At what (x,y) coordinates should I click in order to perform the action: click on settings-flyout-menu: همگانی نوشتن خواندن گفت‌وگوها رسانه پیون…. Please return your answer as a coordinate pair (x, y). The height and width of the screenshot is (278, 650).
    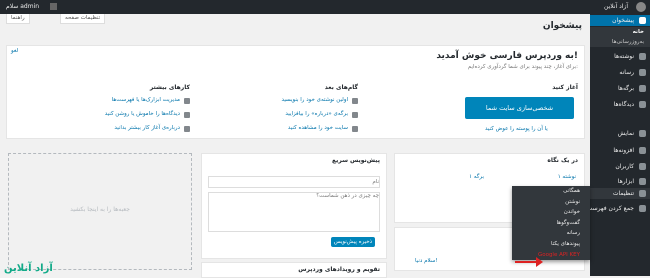
    Looking at the image, I should click on (551, 223).